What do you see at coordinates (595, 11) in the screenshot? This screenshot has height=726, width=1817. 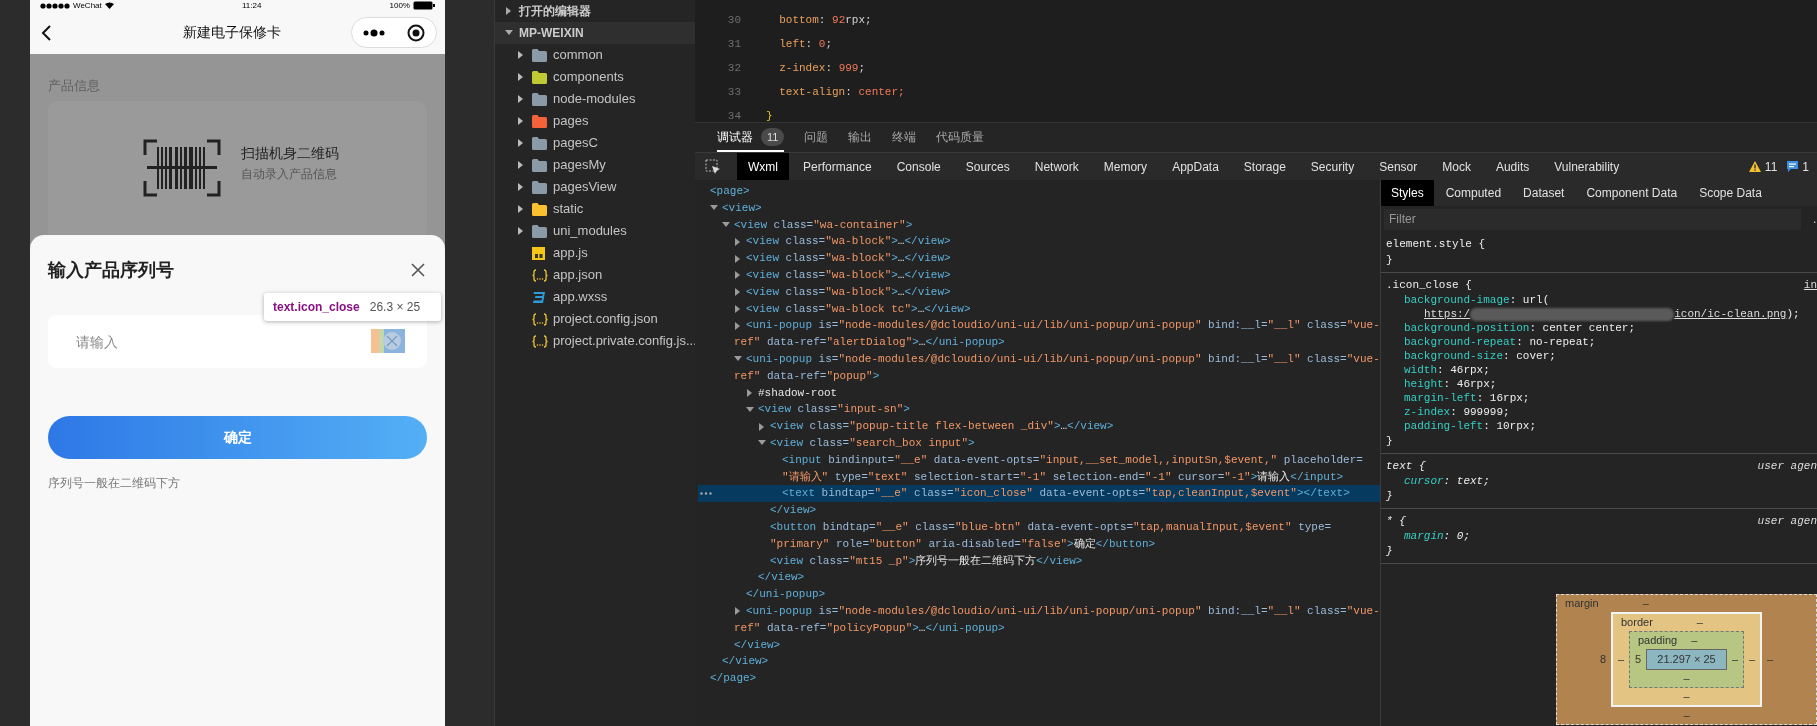 I see `explorer-section-header: 打开的编辑器` at bounding box center [595, 11].